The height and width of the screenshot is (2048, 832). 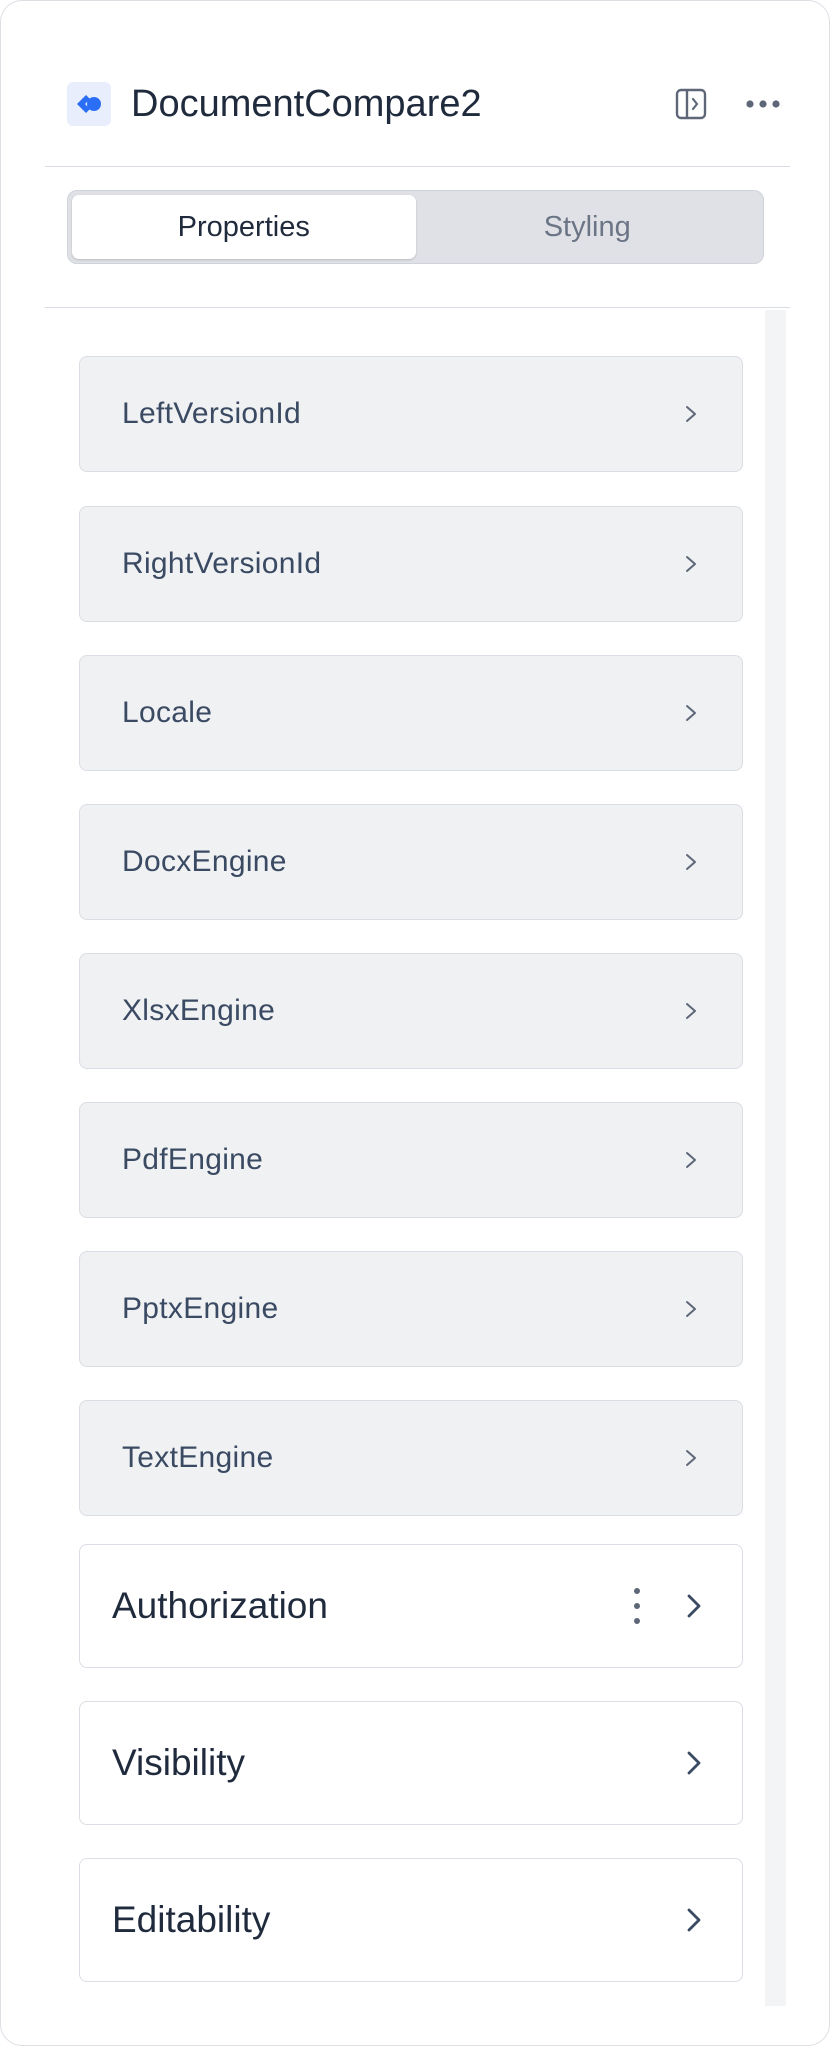 What do you see at coordinates (411, 862) in the screenshot?
I see `property-item-docxengine: DocxEngine` at bounding box center [411, 862].